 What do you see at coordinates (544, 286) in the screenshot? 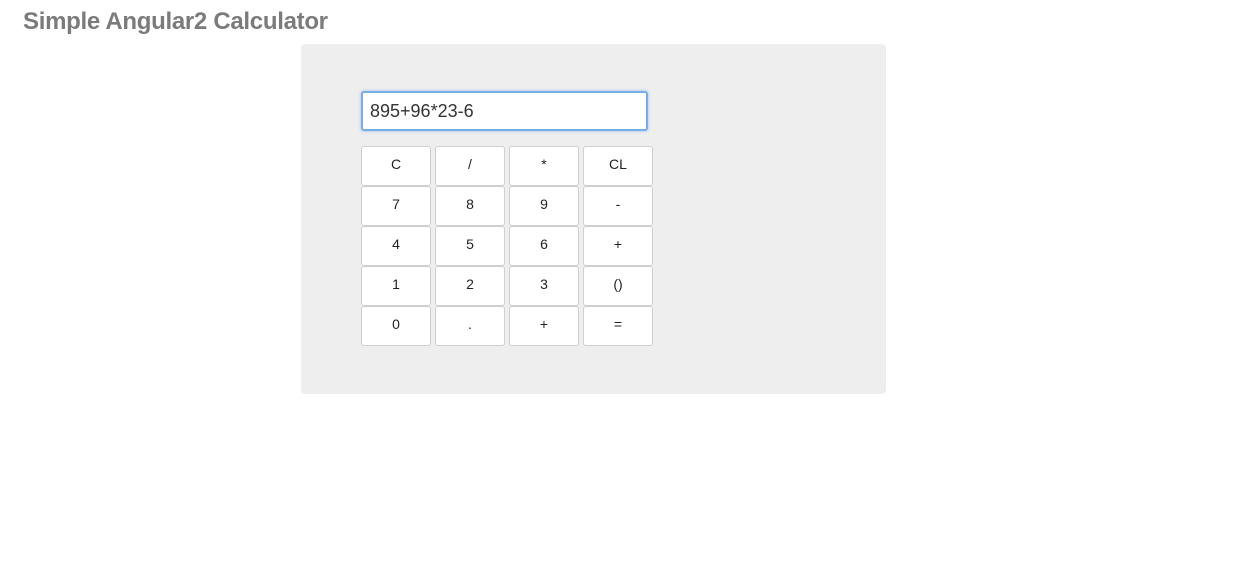
I see `digit-3-button: 3` at bounding box center [544, 286].